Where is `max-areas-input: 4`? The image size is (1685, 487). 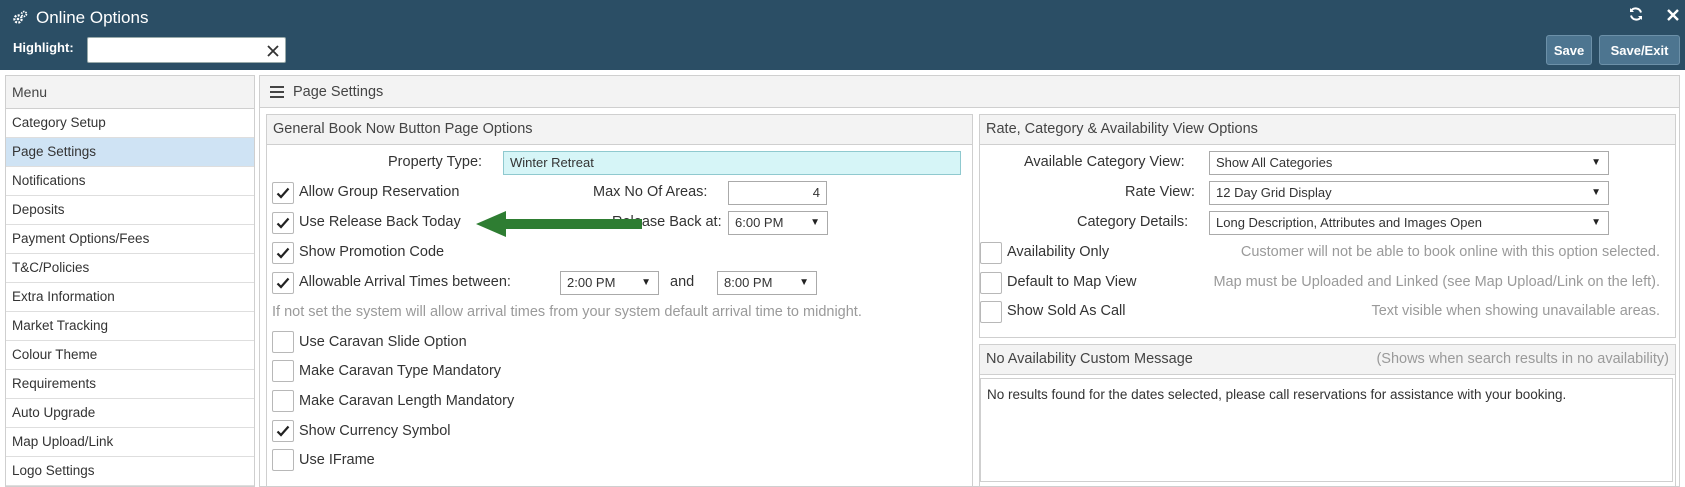 max-areas-input: 4 is located at coordinates (777, 193).